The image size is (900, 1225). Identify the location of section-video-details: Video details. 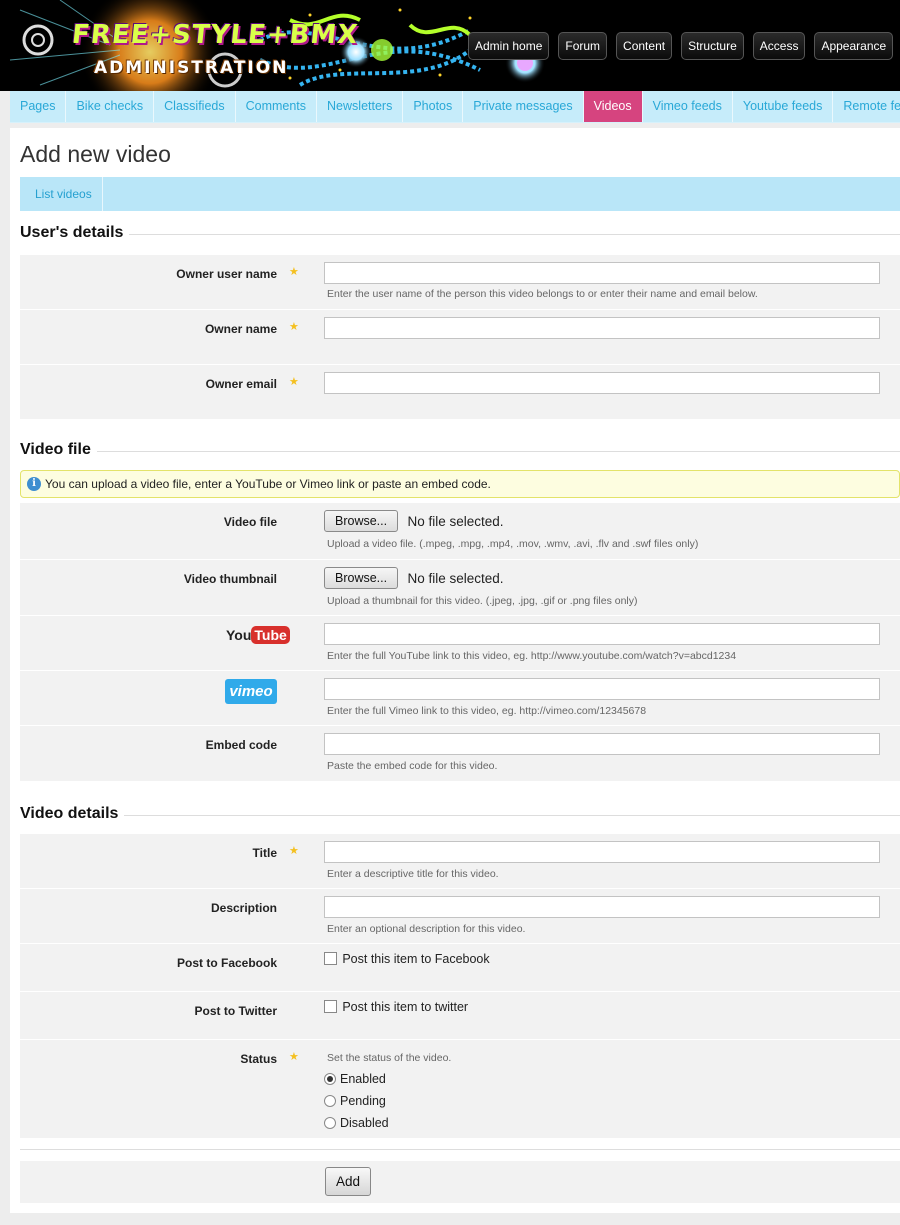
(460, 814).